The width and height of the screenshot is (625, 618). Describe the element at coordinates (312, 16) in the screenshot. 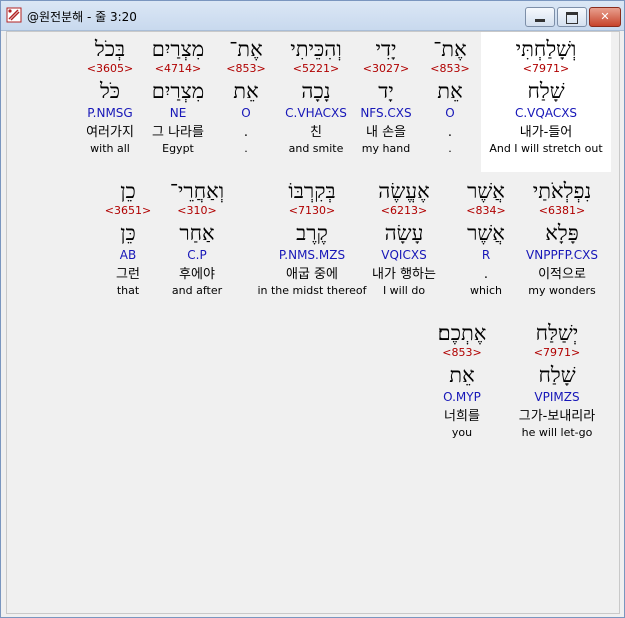

I see `title-bar: @원전분해 - 줄 3:20 ✕` at that location.